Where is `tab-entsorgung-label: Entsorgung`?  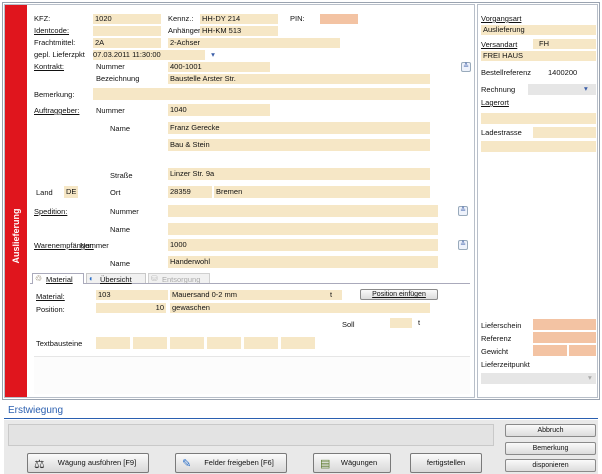
tab-entsorgung-label: Entsorgung is located at coordinates (181, 279).